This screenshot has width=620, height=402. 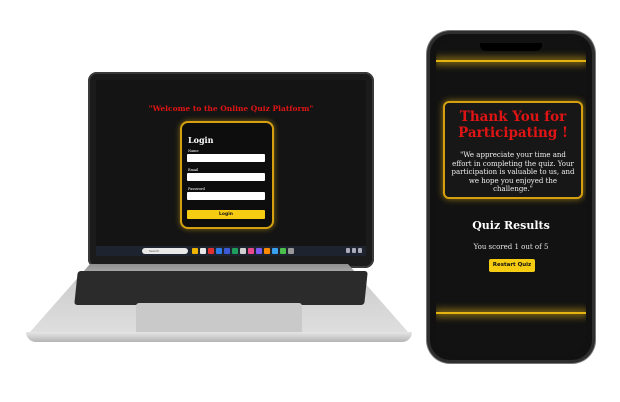 What do you see at coordinates (231, 108) in the screenshot?
I see `welcome-heading: "Welcome to the Online Quiz Platform"` at bounding box center [231, 108].